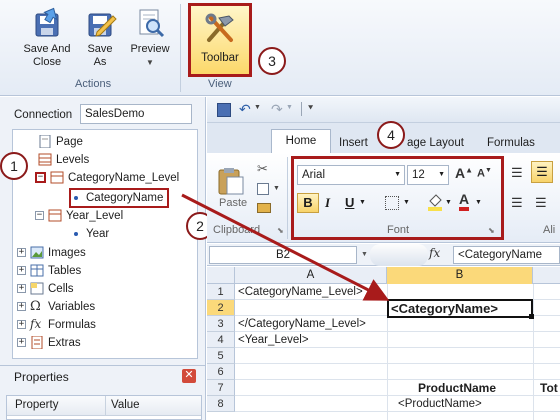 The height and width of the screenshot is (420, 560). Describe the element at coordinates (460, 309) in the screenshot. I see `selected-cell-b2: <CategoryName>` at that location.